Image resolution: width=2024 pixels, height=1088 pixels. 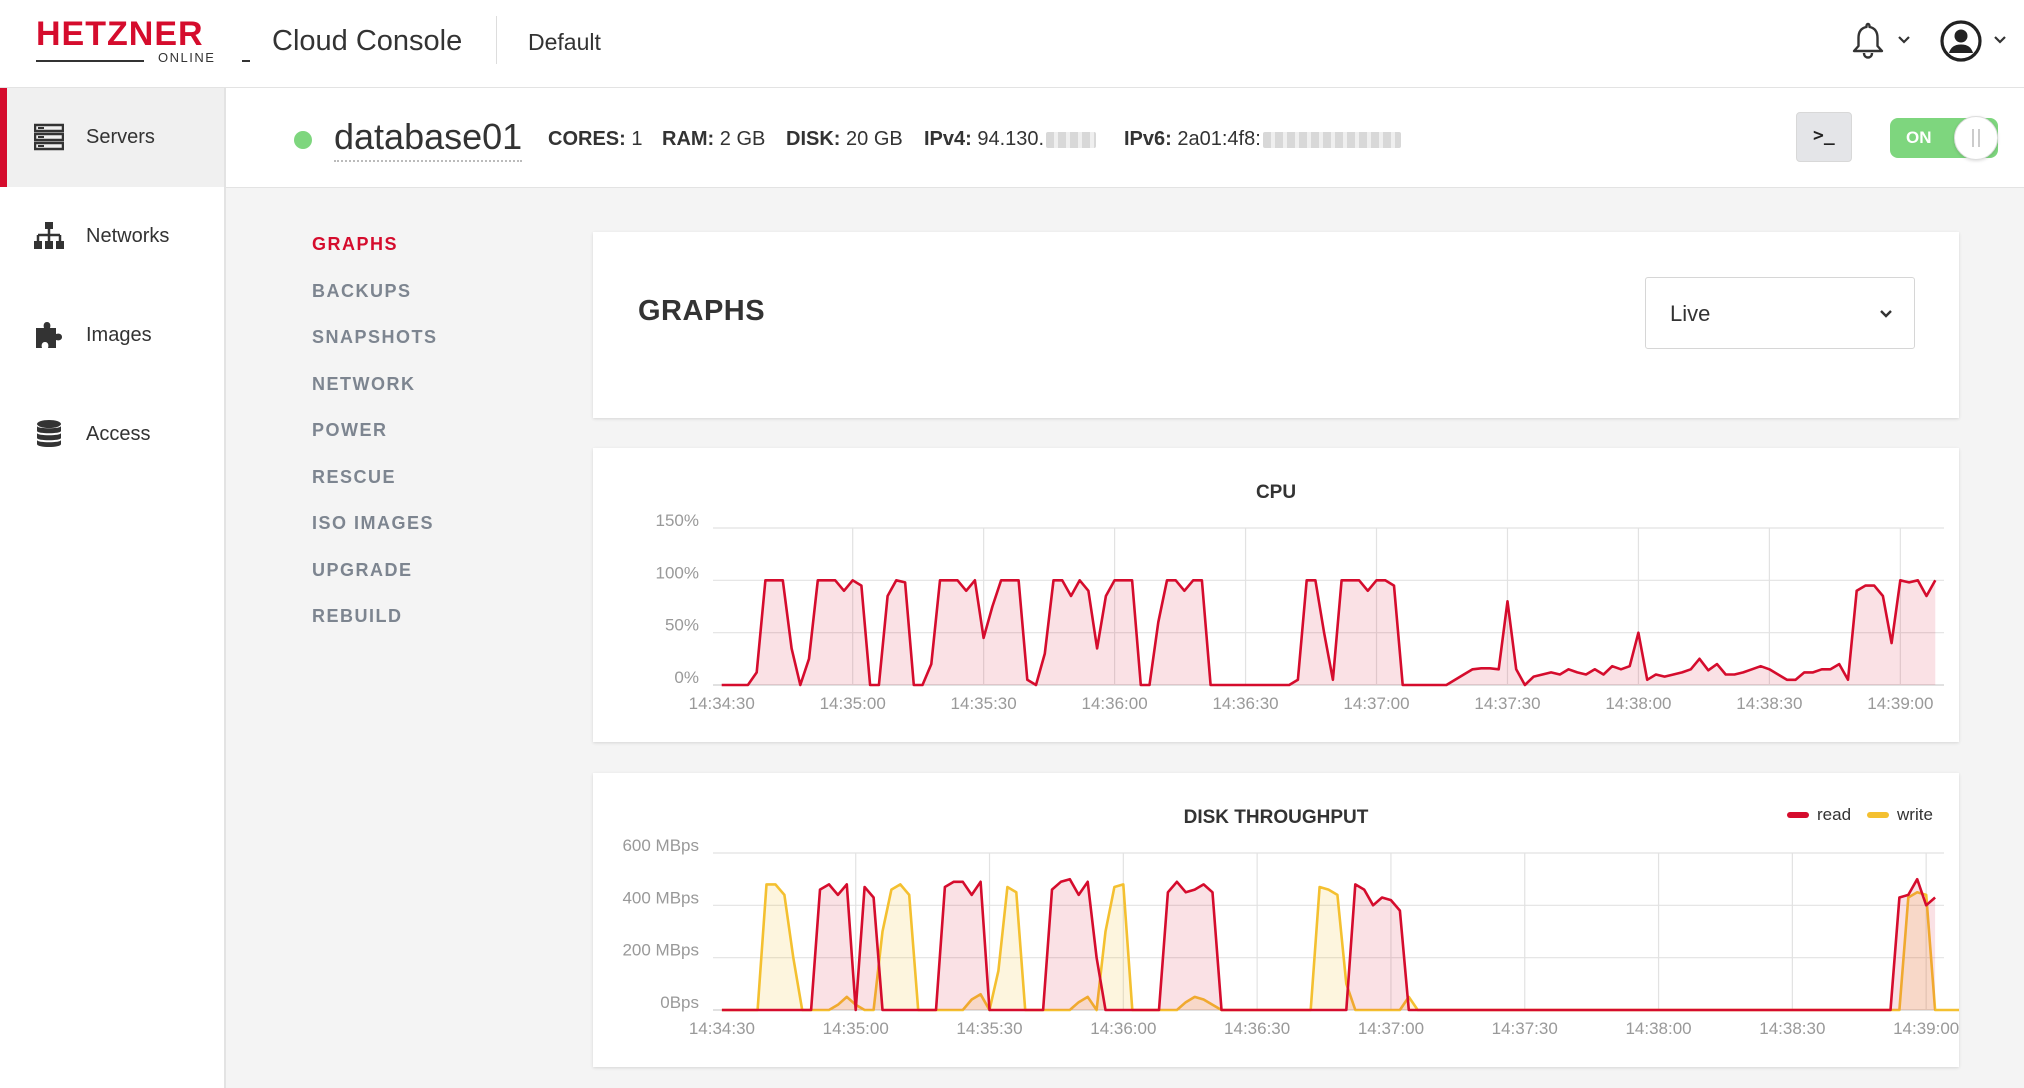 What do you see at coordinates (364, 384) in the screenshot?
I see `subnav-network: NETWORK` at bounding box center [364, 384].